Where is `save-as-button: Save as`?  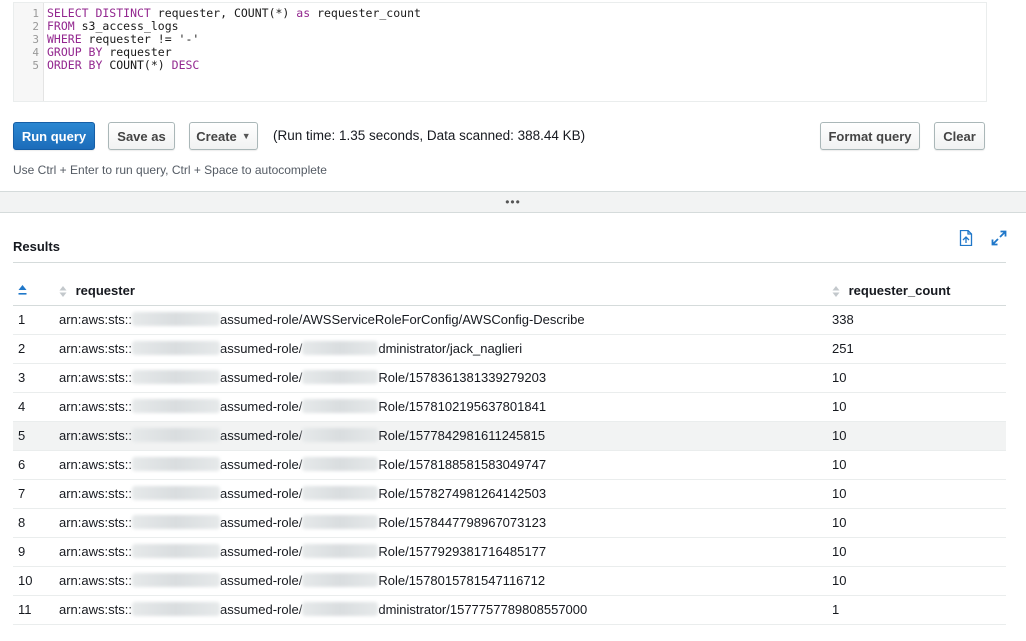
save-as-button: Save as is located at coordinates (141, 136).